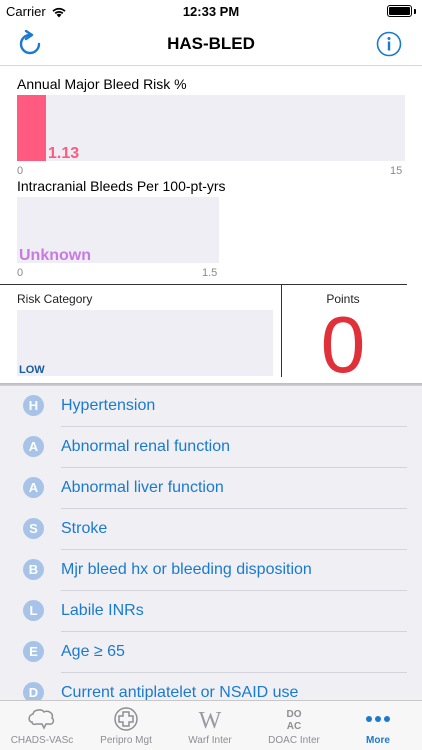 Image resolution: width=422 pixels, height=750 pixels. Describe the element at coordinates (211, 611) in the screenshot. I see `list-item: L Labile INRs` at that location.